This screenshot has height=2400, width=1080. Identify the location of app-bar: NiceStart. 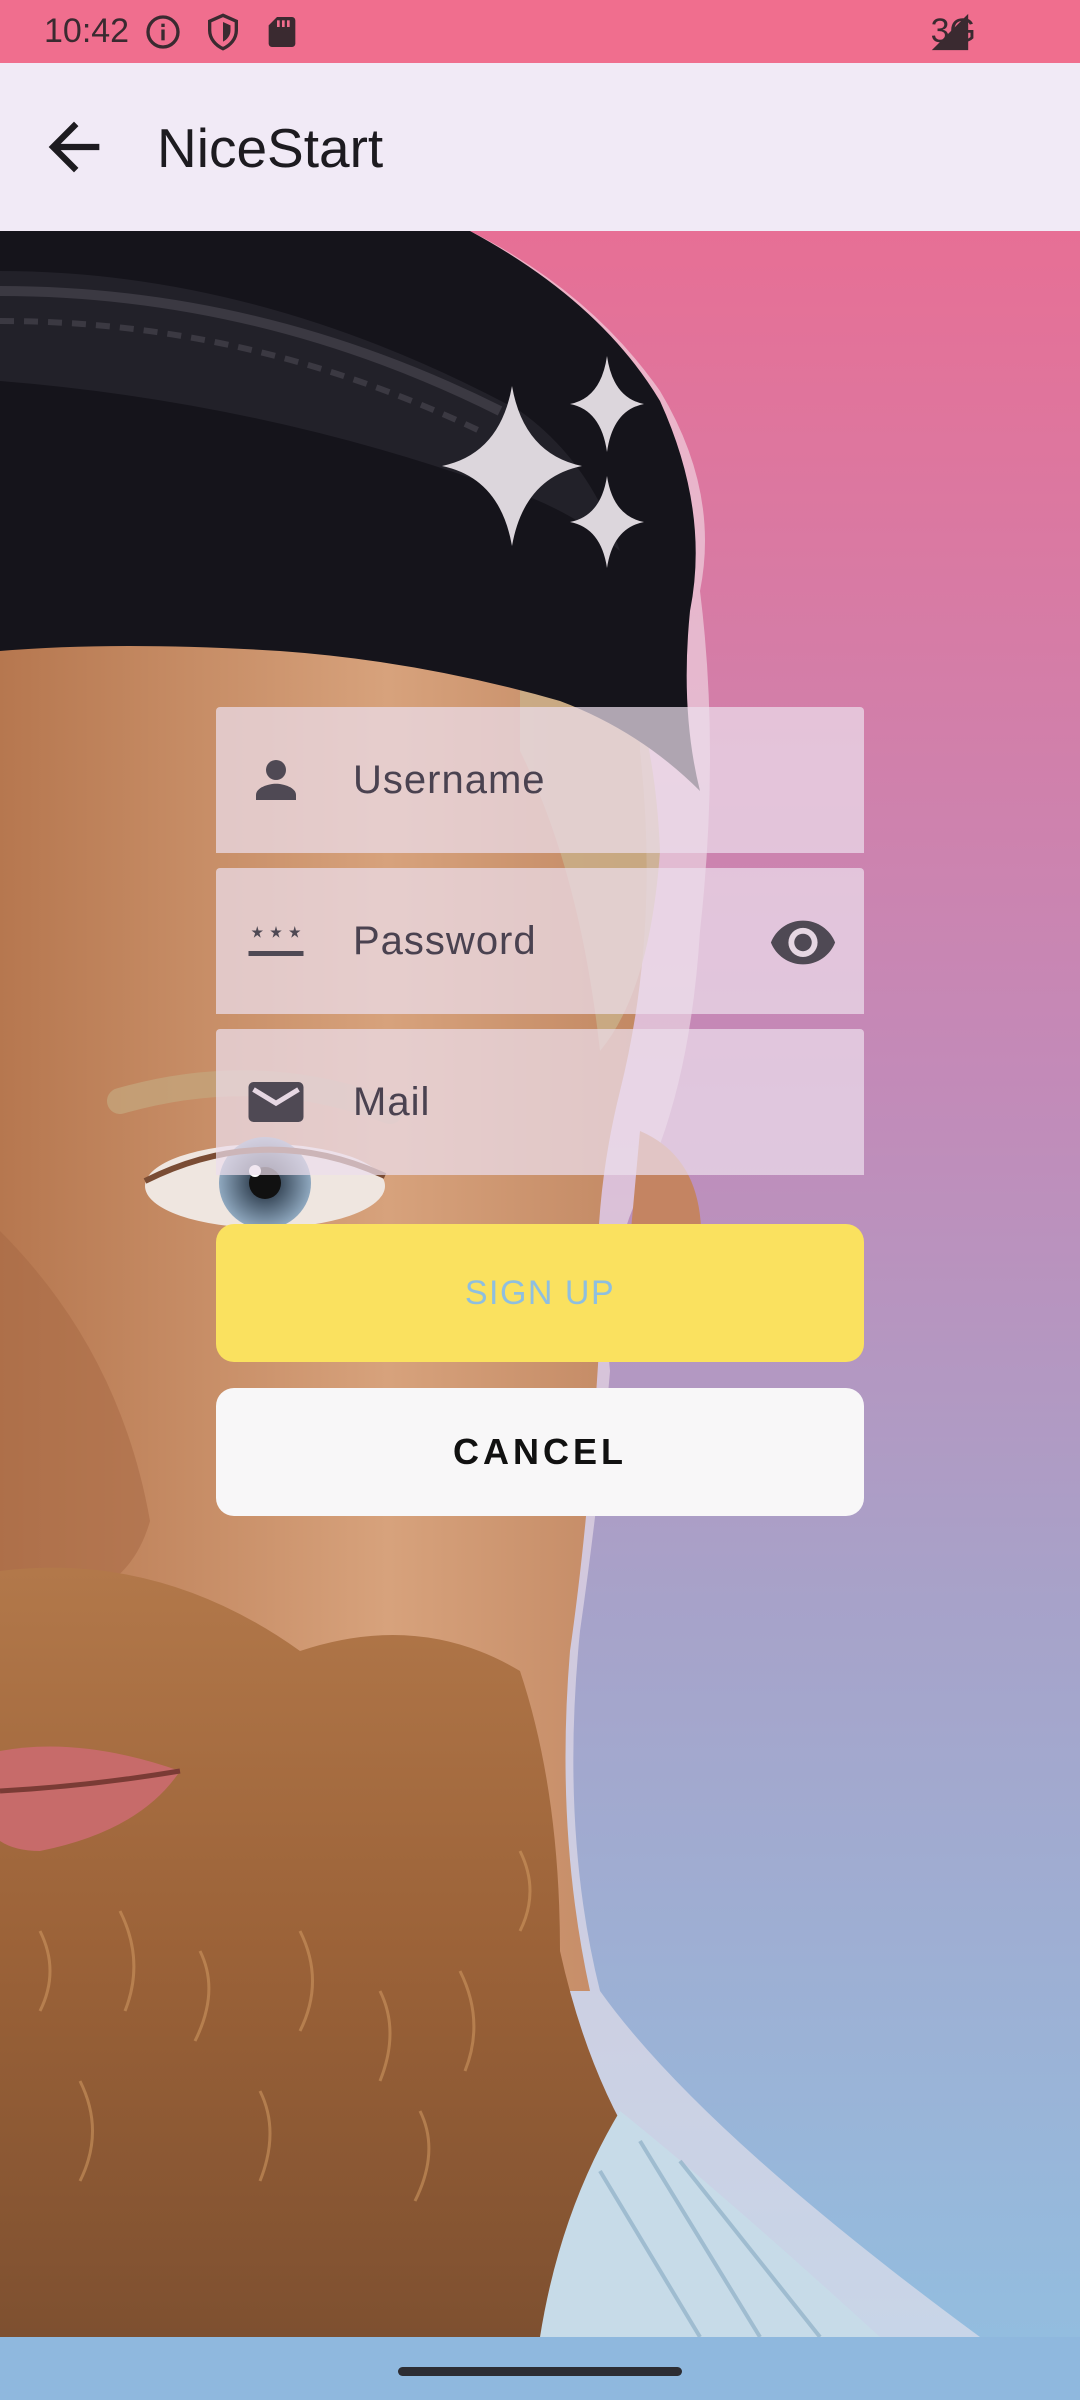
(540, 147).